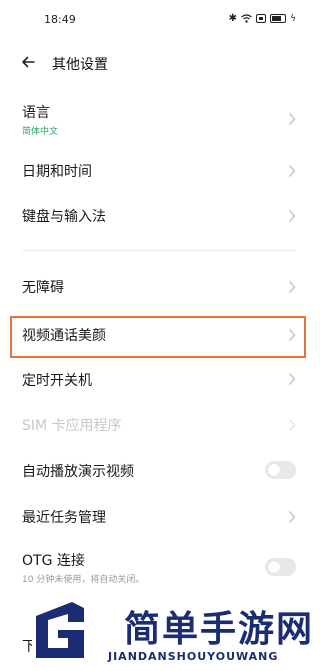 The width and height of the screenshot is (320, 671). Describe the element at coordinates (233, 18) in the screenshot. I see `bluetooth-icon: ✱` at that location.